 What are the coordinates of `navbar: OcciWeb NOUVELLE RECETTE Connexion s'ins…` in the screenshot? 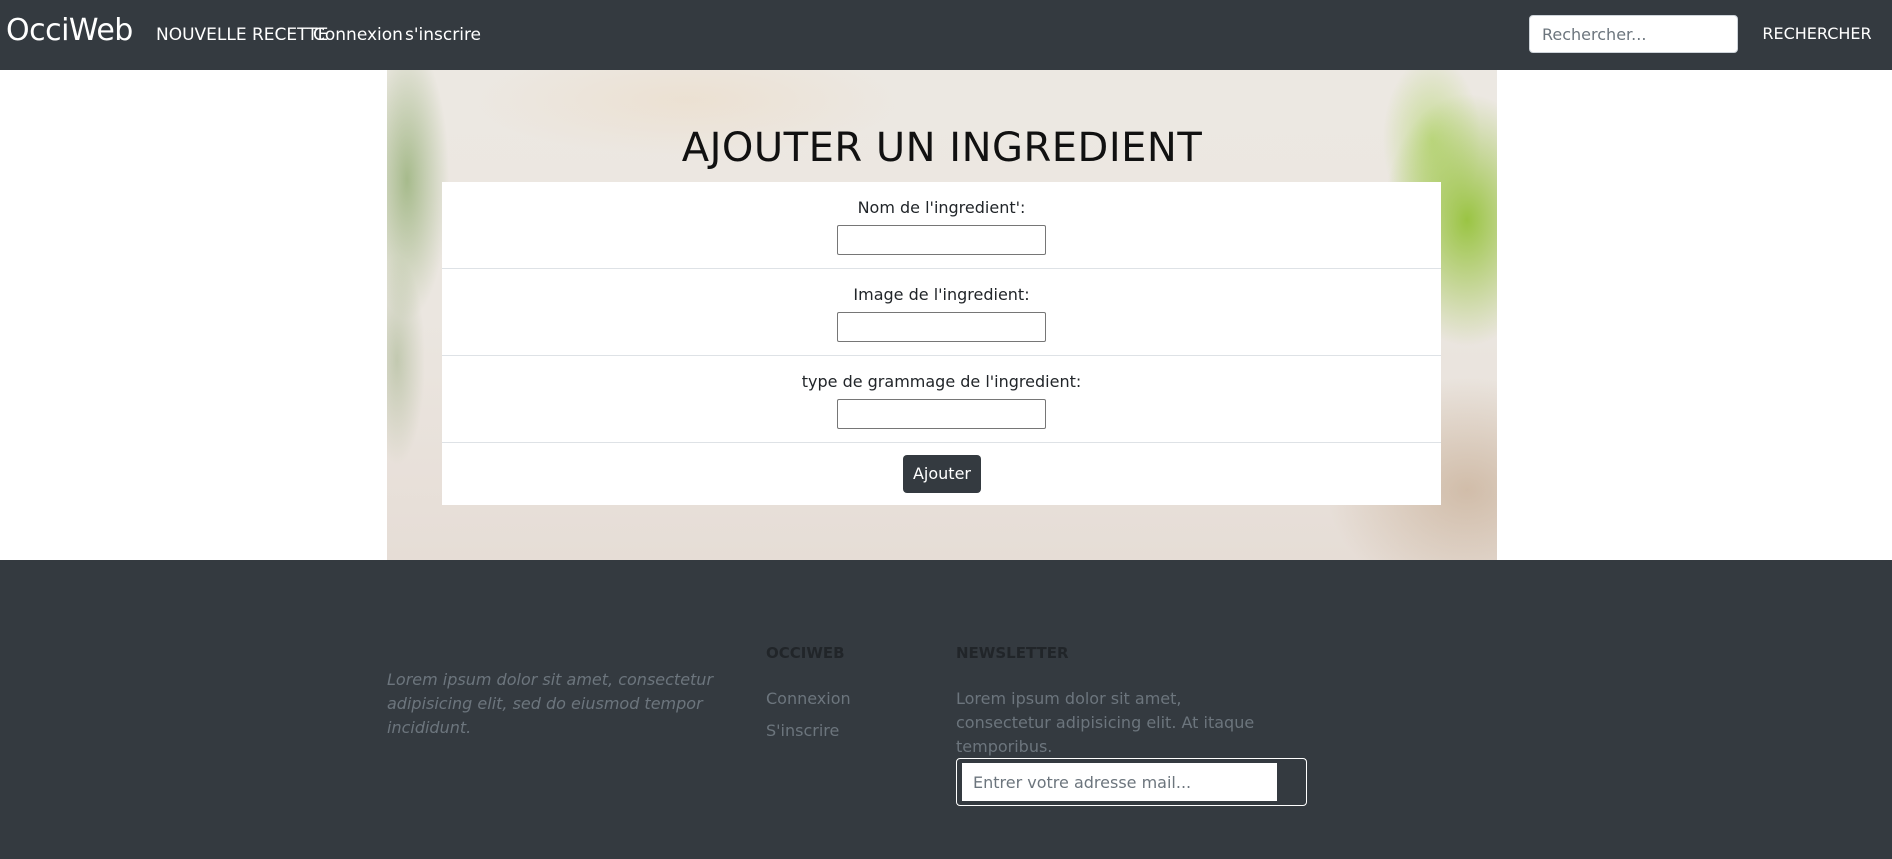 It's located at (946, 35).